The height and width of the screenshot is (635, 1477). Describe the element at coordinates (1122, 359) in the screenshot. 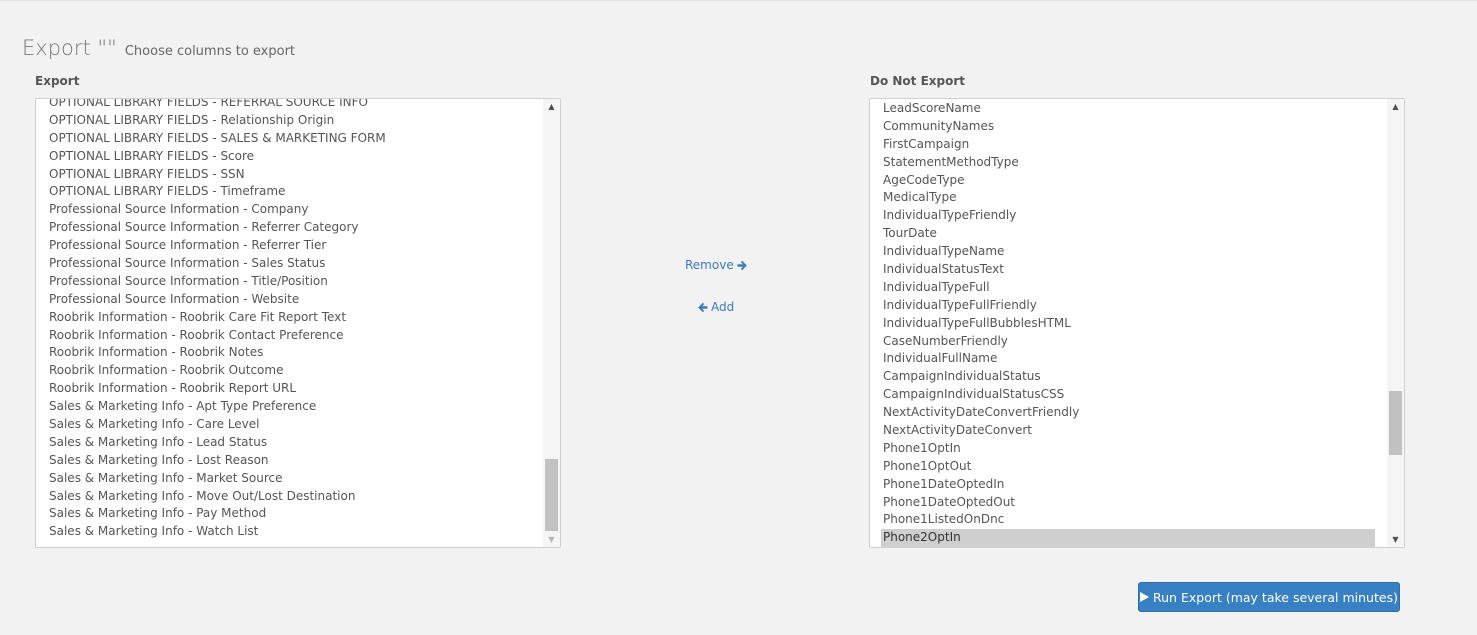

I see `list-item: IndividualFullName` at that location.